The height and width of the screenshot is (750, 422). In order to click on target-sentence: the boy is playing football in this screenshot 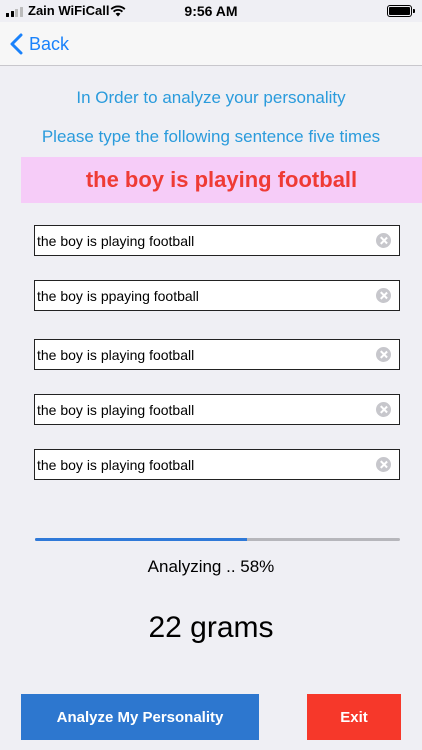, I will do `click(221, 179)`.